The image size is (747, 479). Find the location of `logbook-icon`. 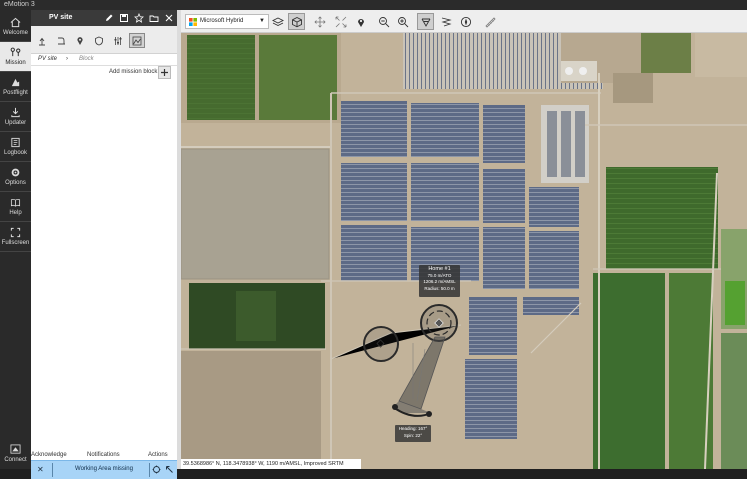

logbook-icon is located at coordinates (15, 142).